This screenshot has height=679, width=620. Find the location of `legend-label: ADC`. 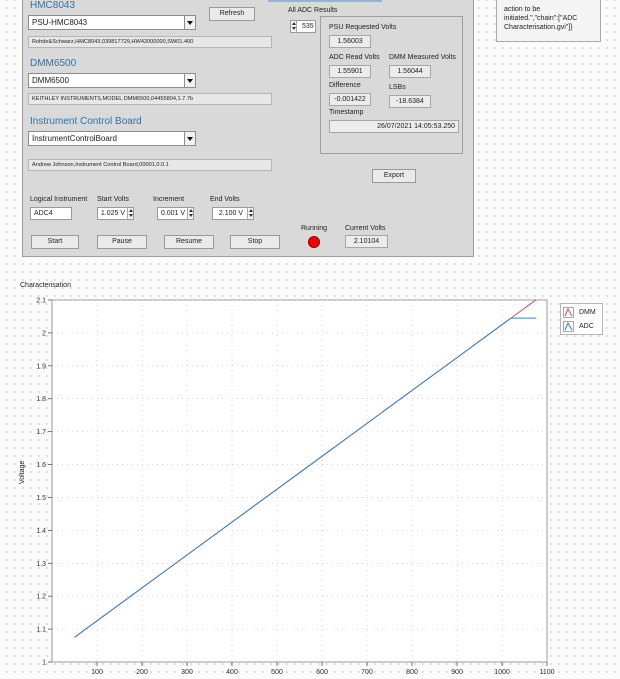

legend-label: ADC is located at coordinates (586, 326).